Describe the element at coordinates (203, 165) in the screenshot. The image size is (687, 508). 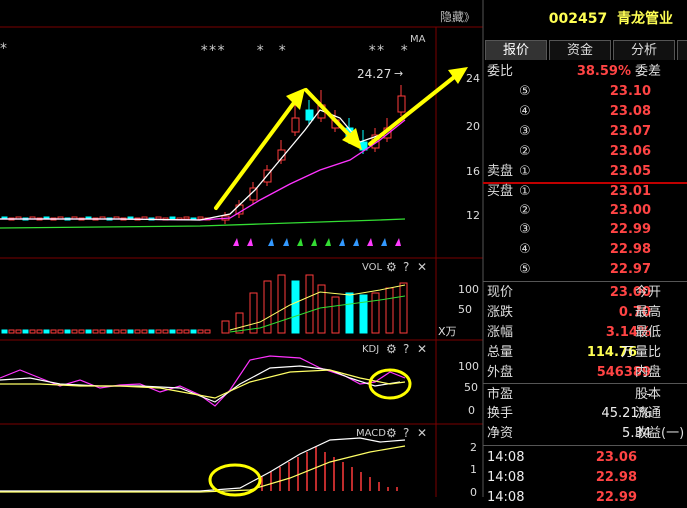
I see `ma-line-short` at that location.